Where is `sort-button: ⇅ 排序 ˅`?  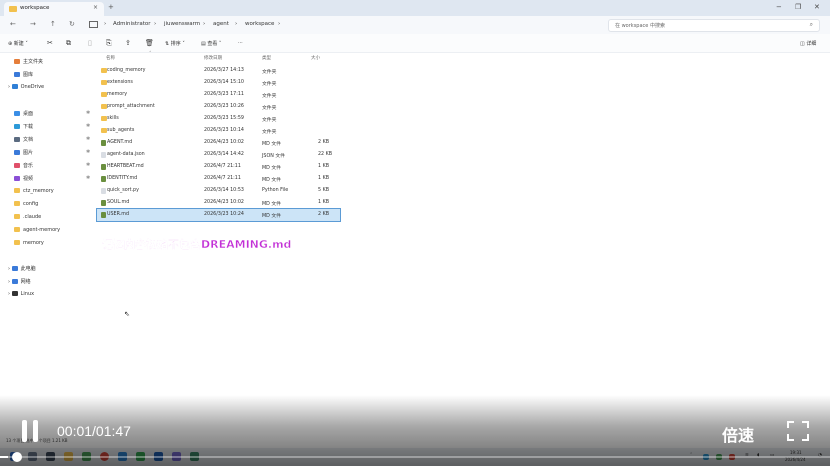 sort-button: ⇅ 排序 ˅ is located at coordinates (175, 43).